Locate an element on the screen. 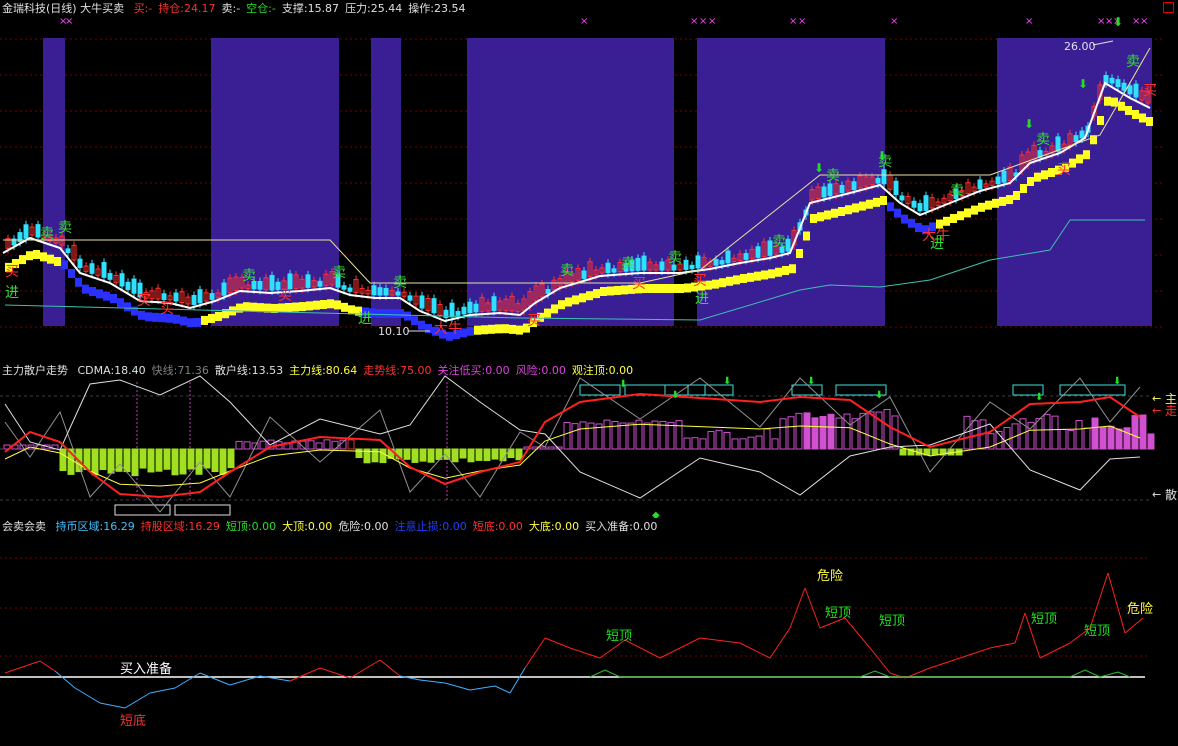 This screenshot has width=1178, height=746. indicator-title: 会卖会卖 is located at coordinates (24, 526).